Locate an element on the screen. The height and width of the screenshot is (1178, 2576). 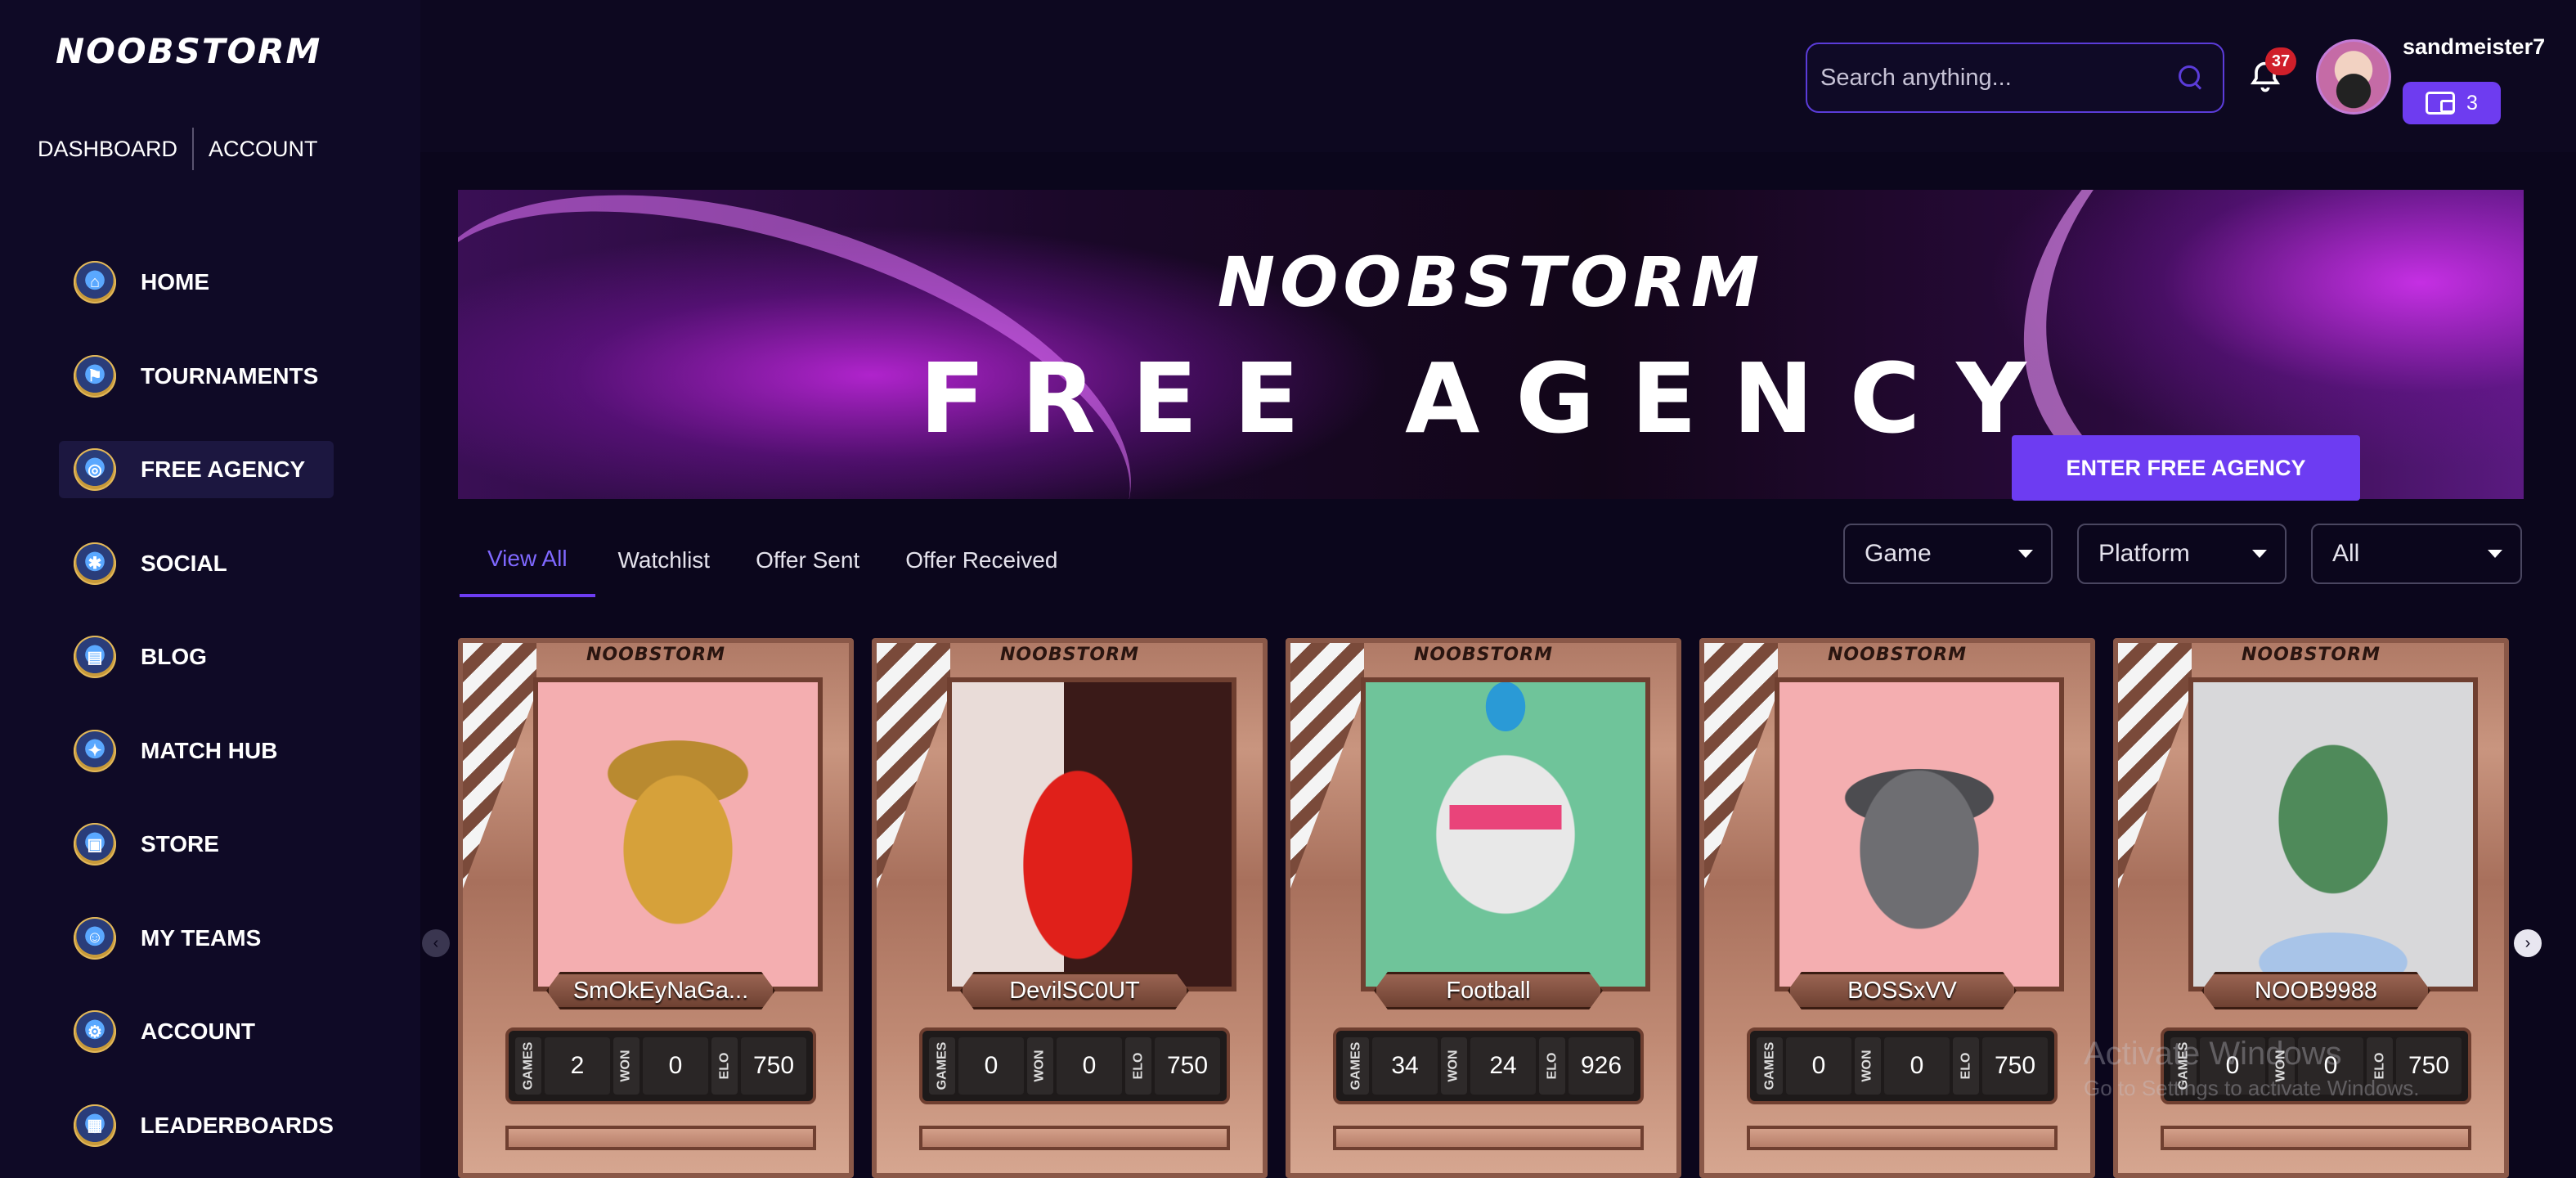
player-portrait-gray-goat is located at coordinates (1920, 834).